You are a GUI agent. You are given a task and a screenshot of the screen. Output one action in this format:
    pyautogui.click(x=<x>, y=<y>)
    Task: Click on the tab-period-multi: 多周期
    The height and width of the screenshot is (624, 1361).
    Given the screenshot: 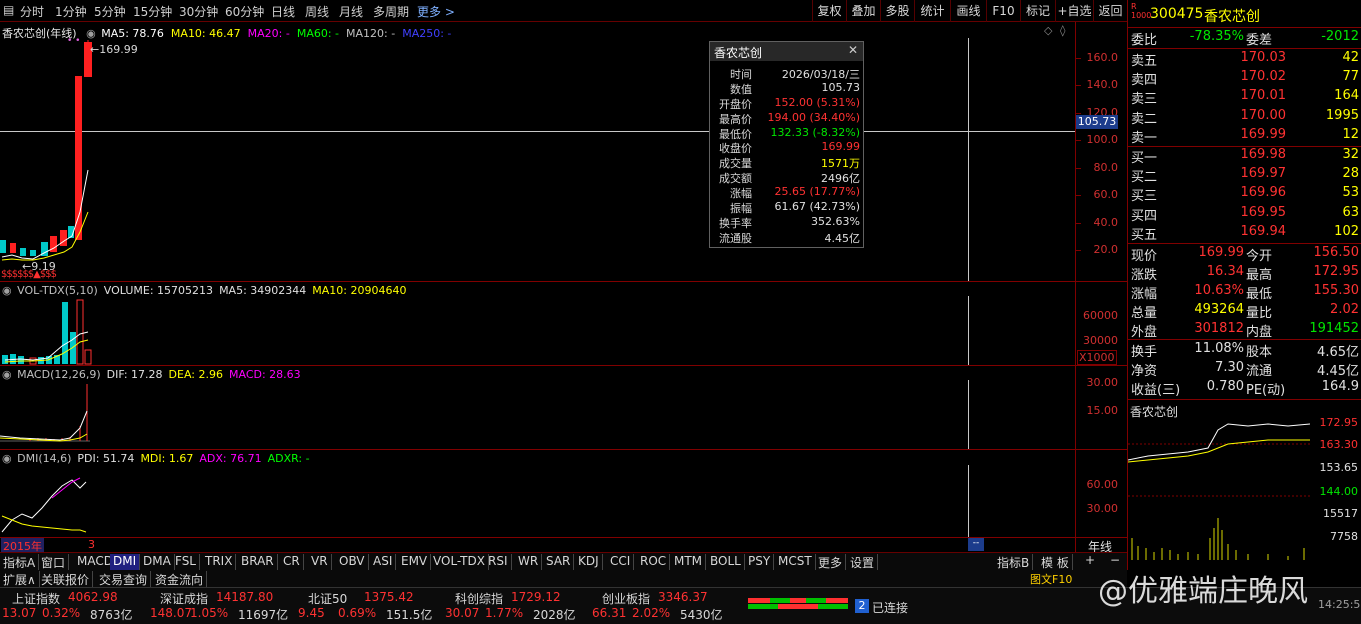 What is the action you would take?
    pyautogui.click(x=391, y=11)
    